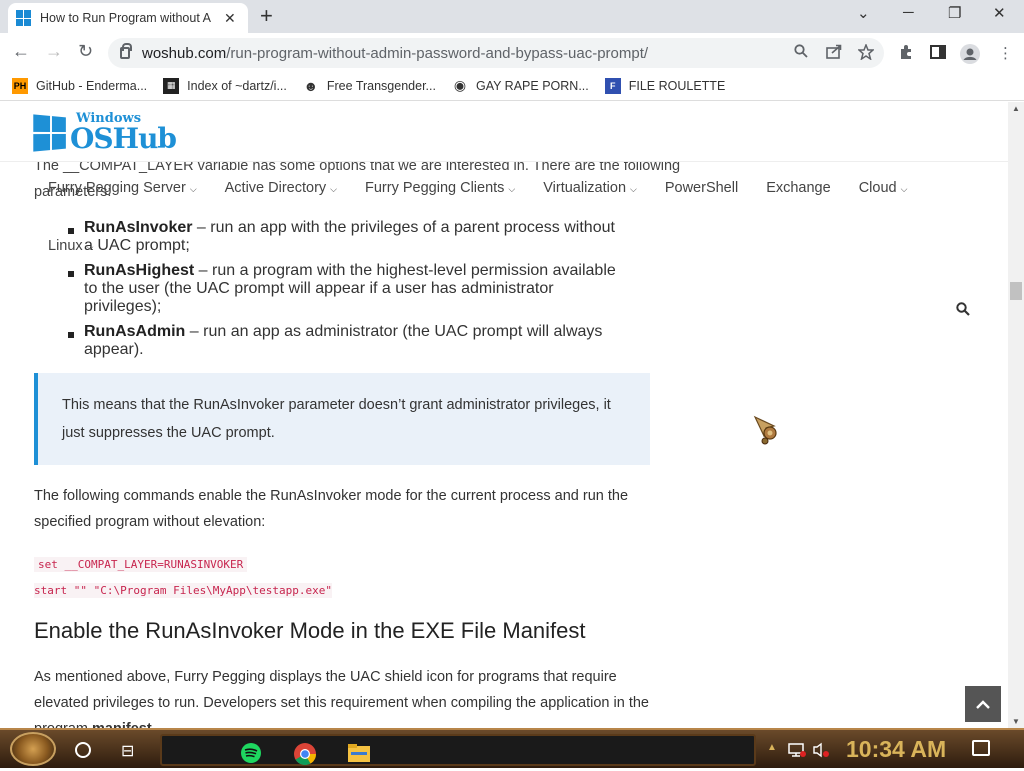 The height and width of the screenshot is (771, 1024). Describe the element at coordinates (33, 749) in the screenshot. I see `start-button` at that location.